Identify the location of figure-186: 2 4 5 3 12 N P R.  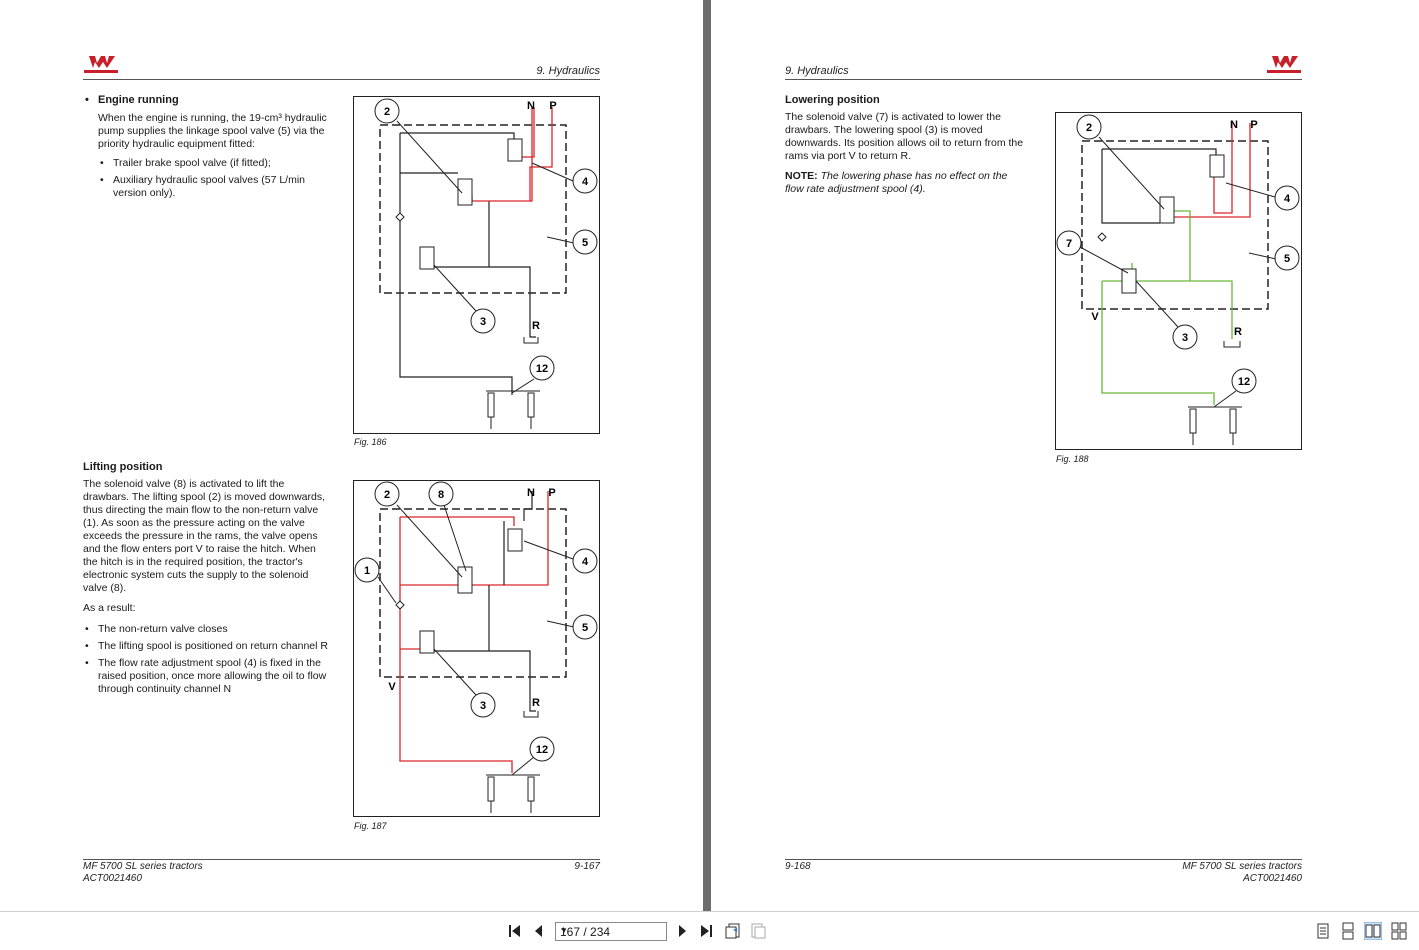
(476, 265).